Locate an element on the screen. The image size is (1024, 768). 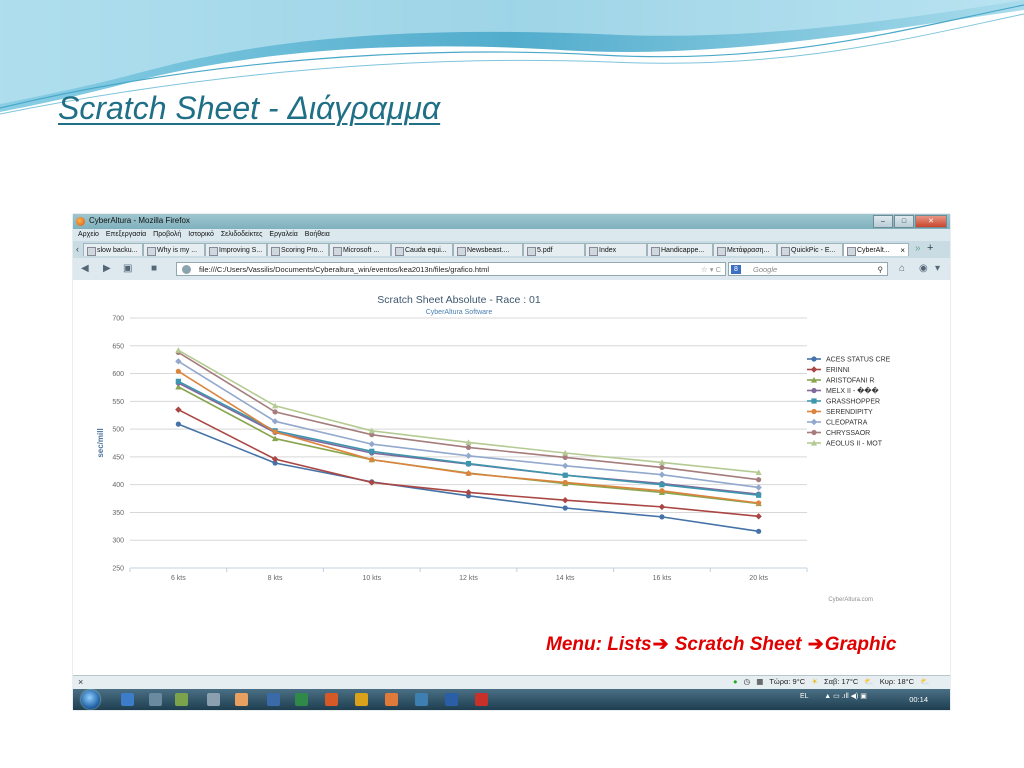
x-tick-label: 20 kts is located at coordinates (758, 578).